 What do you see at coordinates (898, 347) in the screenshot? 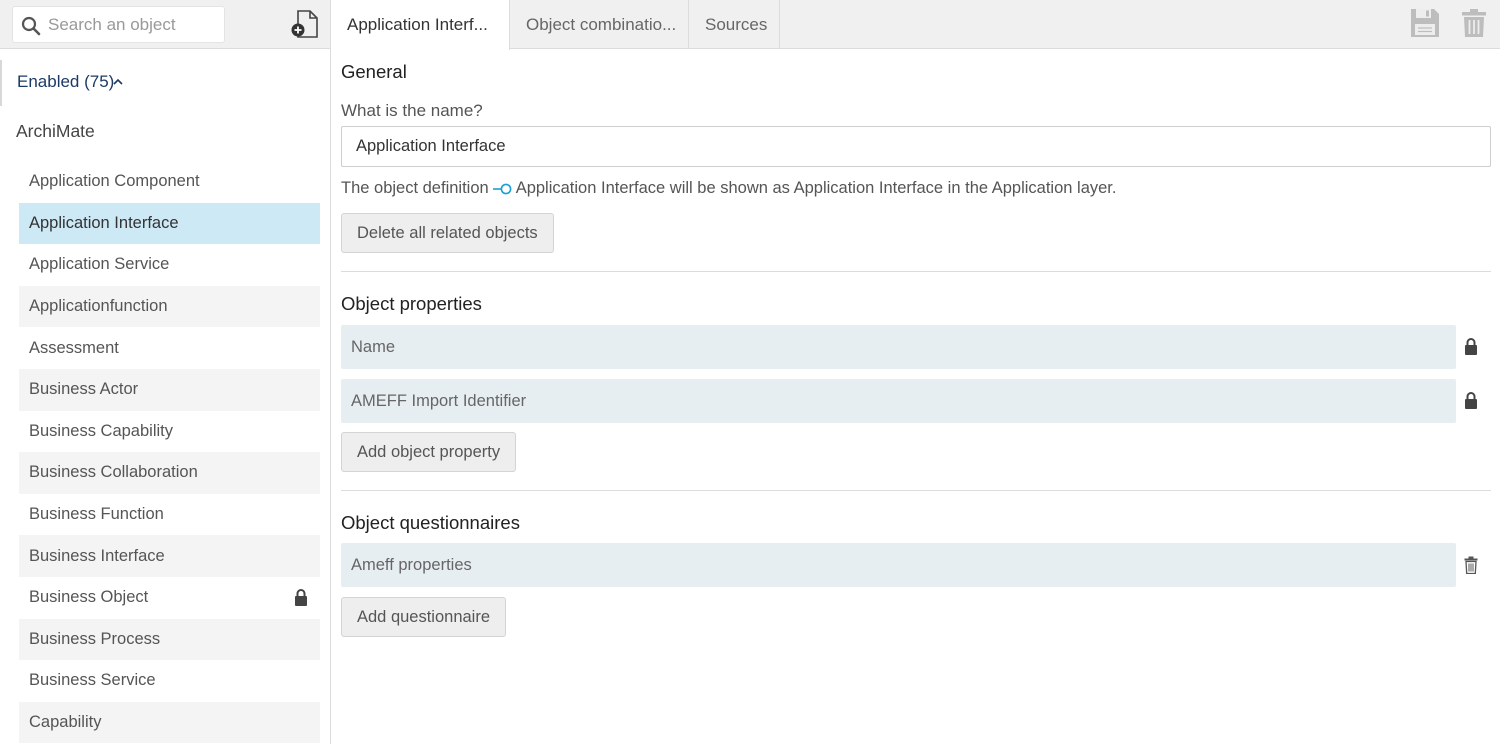
I see `object-property-row: Name` at bounding box center [898, 347].